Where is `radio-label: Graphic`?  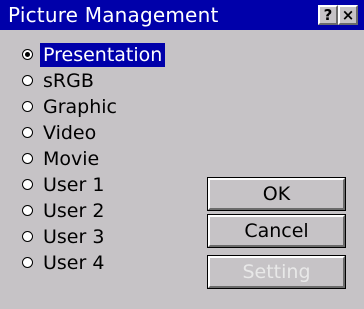 radio-label: Graphic is located at coordinates (80, 107).